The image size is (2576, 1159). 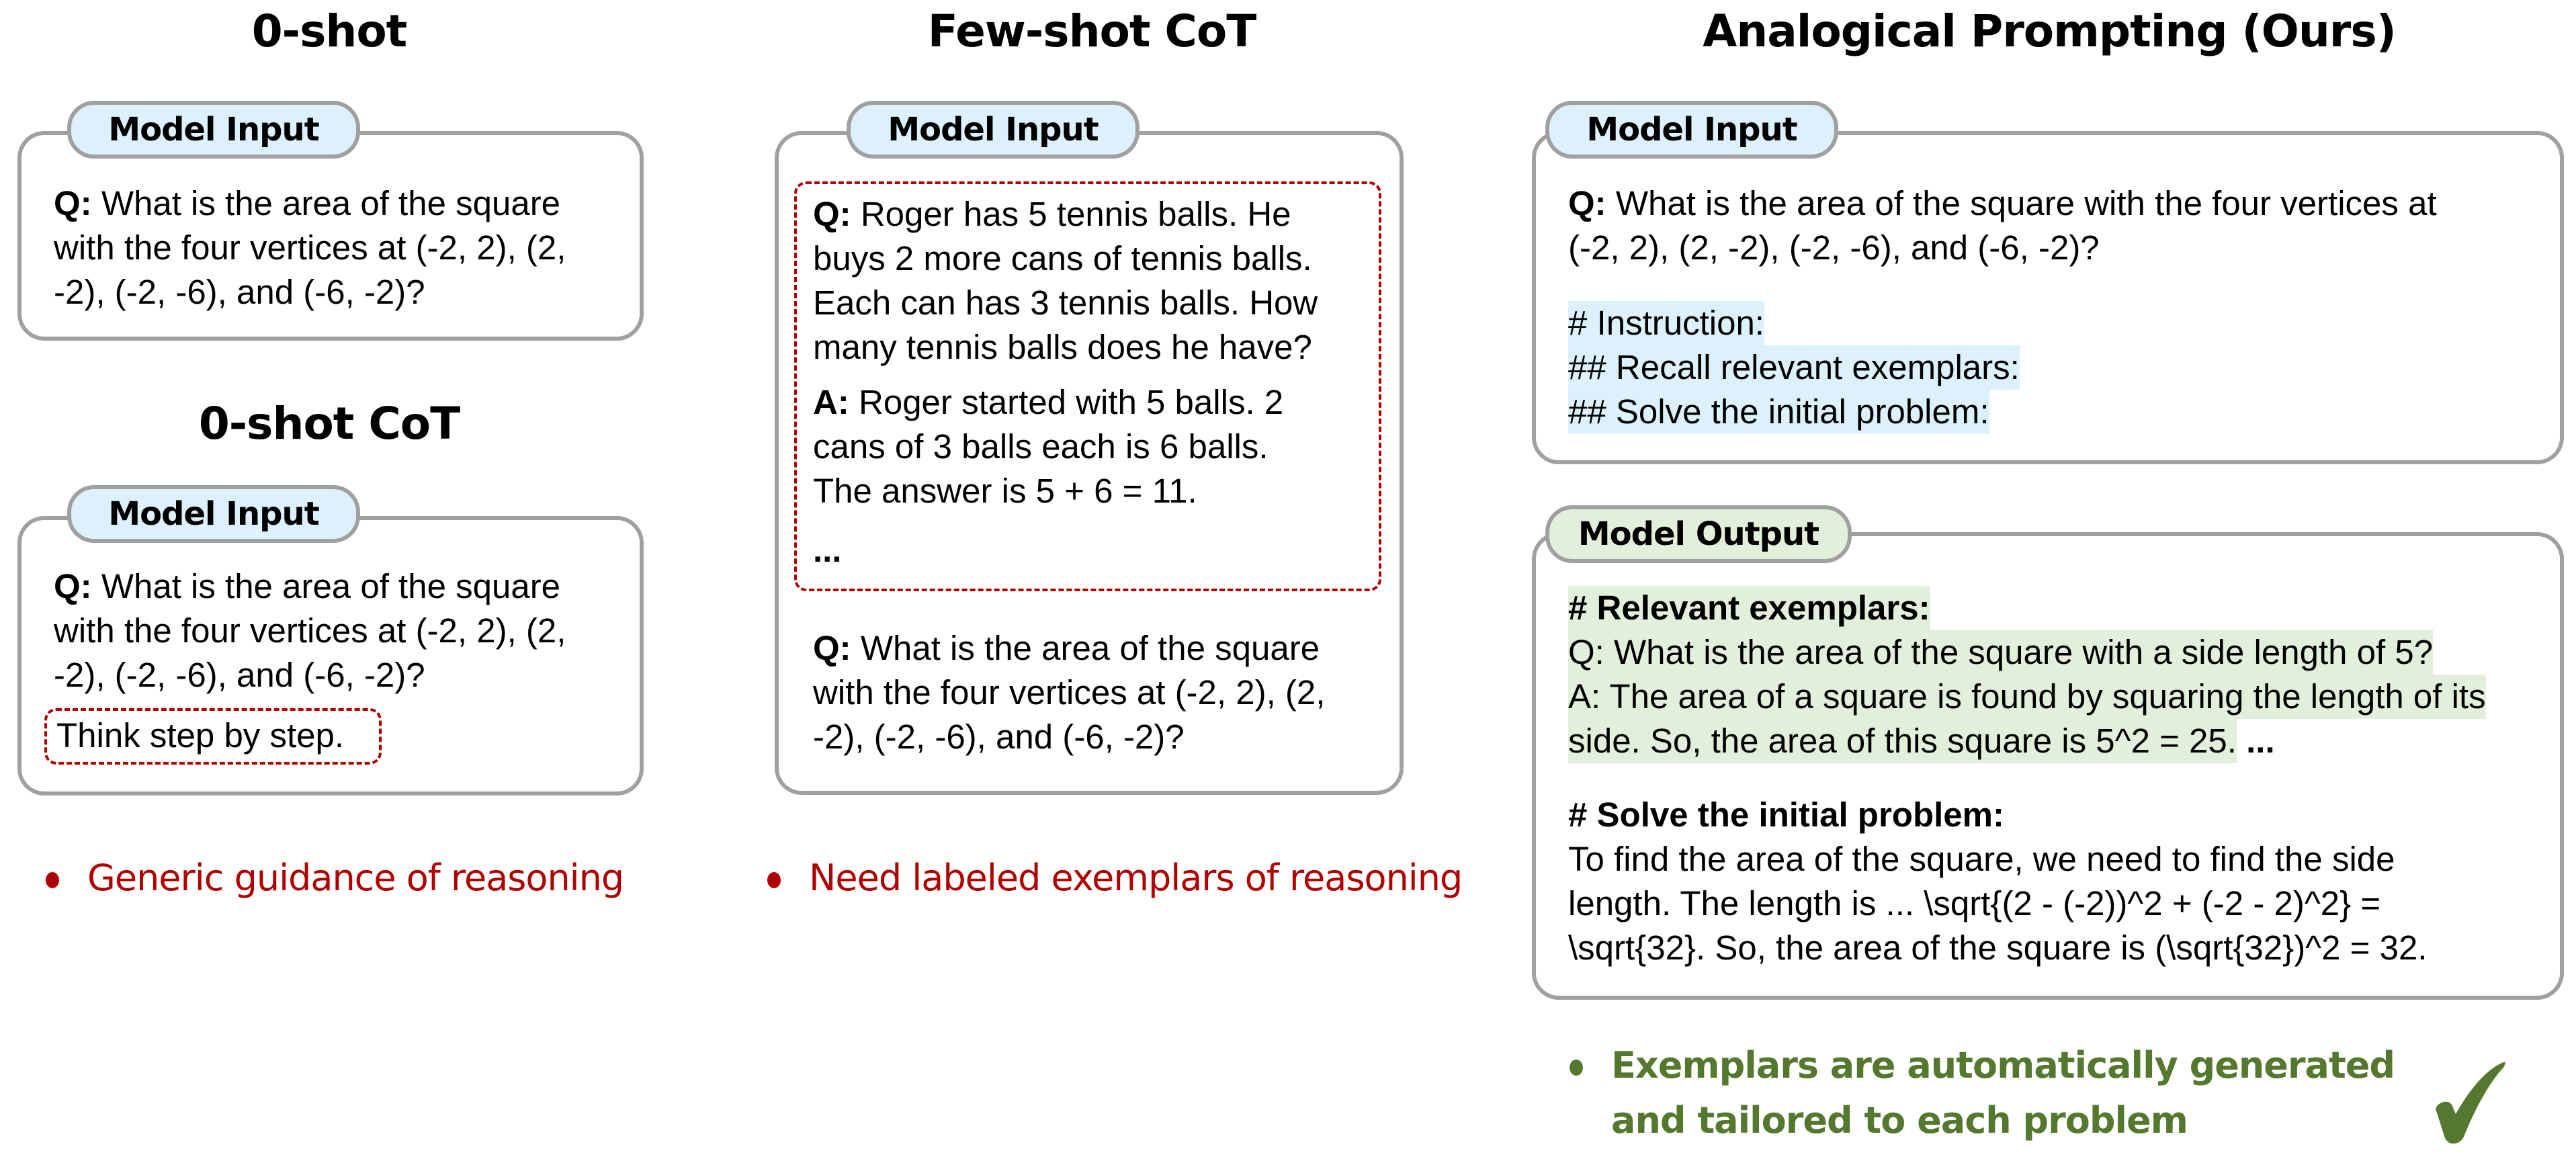 I want to click on check-mark-icon, so click(x=2470, y=1103).